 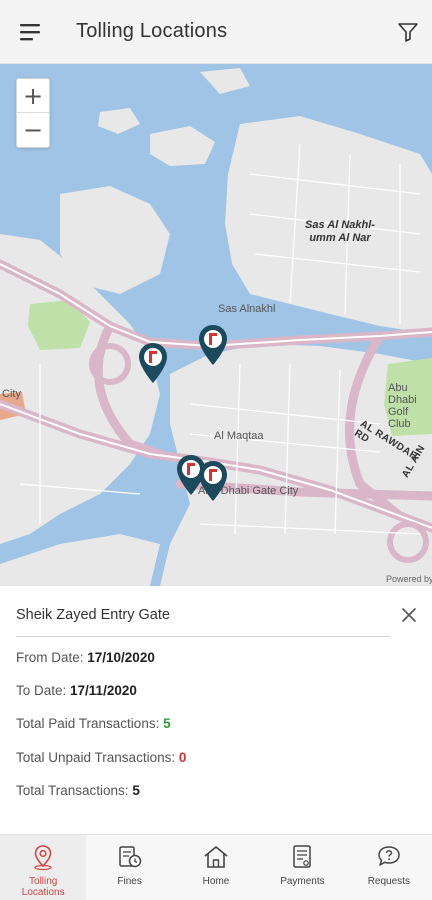 I want to click on divider, so click(x=203, y=636).